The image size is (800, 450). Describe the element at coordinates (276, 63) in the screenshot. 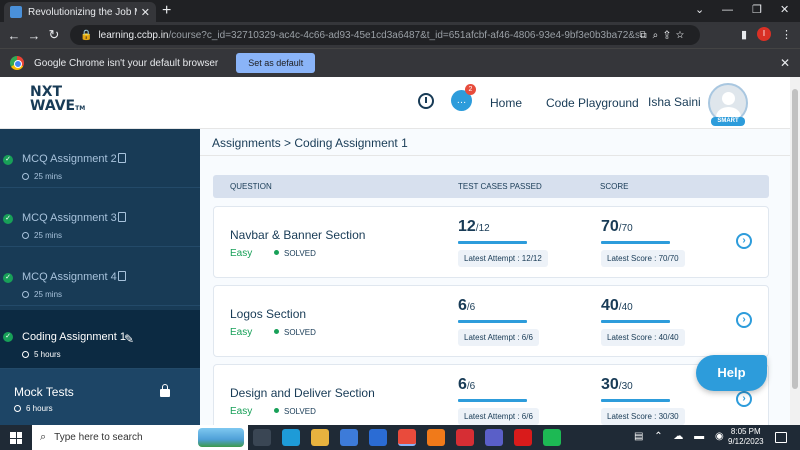

I see `set-default-button: Set as default` at that location.